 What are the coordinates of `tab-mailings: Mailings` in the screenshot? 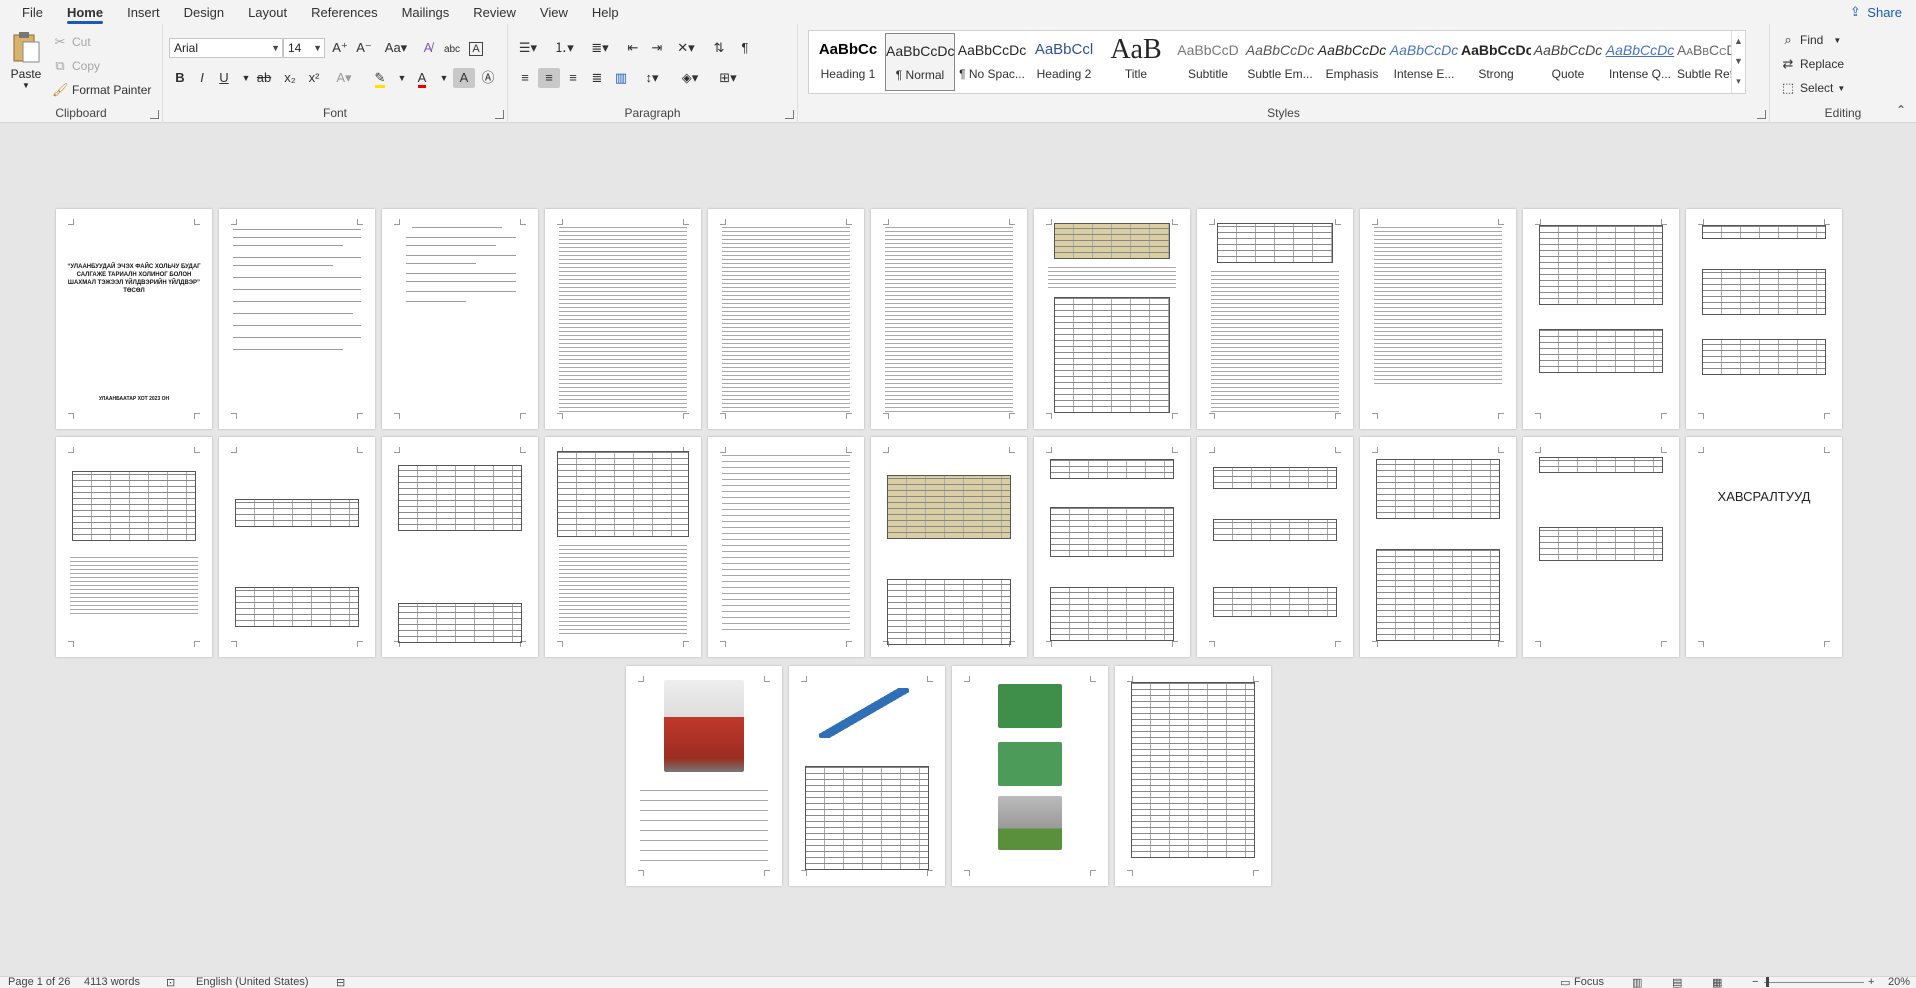 It's located at (426, 13).